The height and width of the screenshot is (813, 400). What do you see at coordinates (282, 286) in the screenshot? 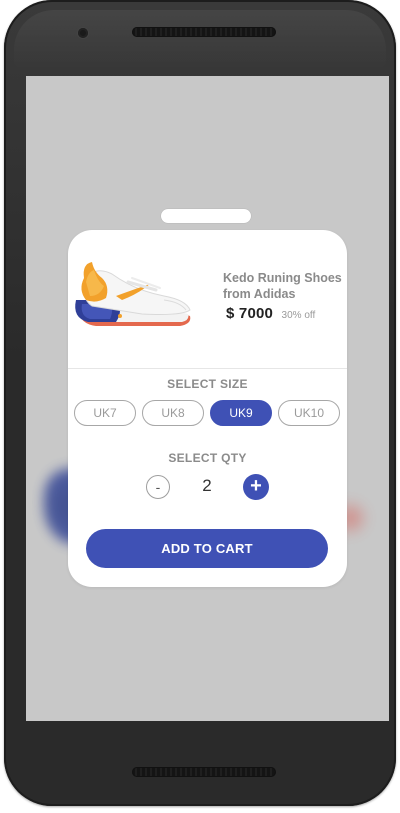
I see `product-title: Kedo Runing Shoes from Adidas` at bounding box center [282, 286].